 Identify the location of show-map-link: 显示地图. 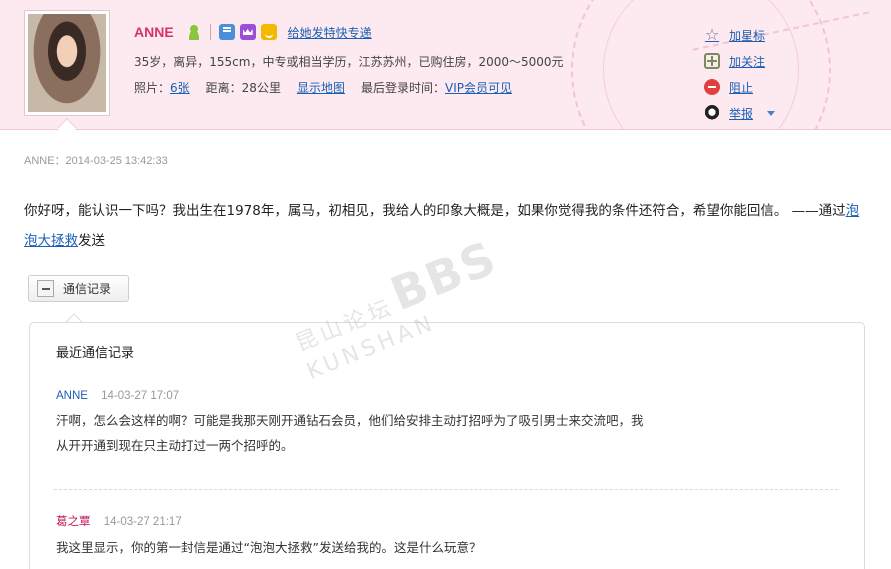
(321, 87).